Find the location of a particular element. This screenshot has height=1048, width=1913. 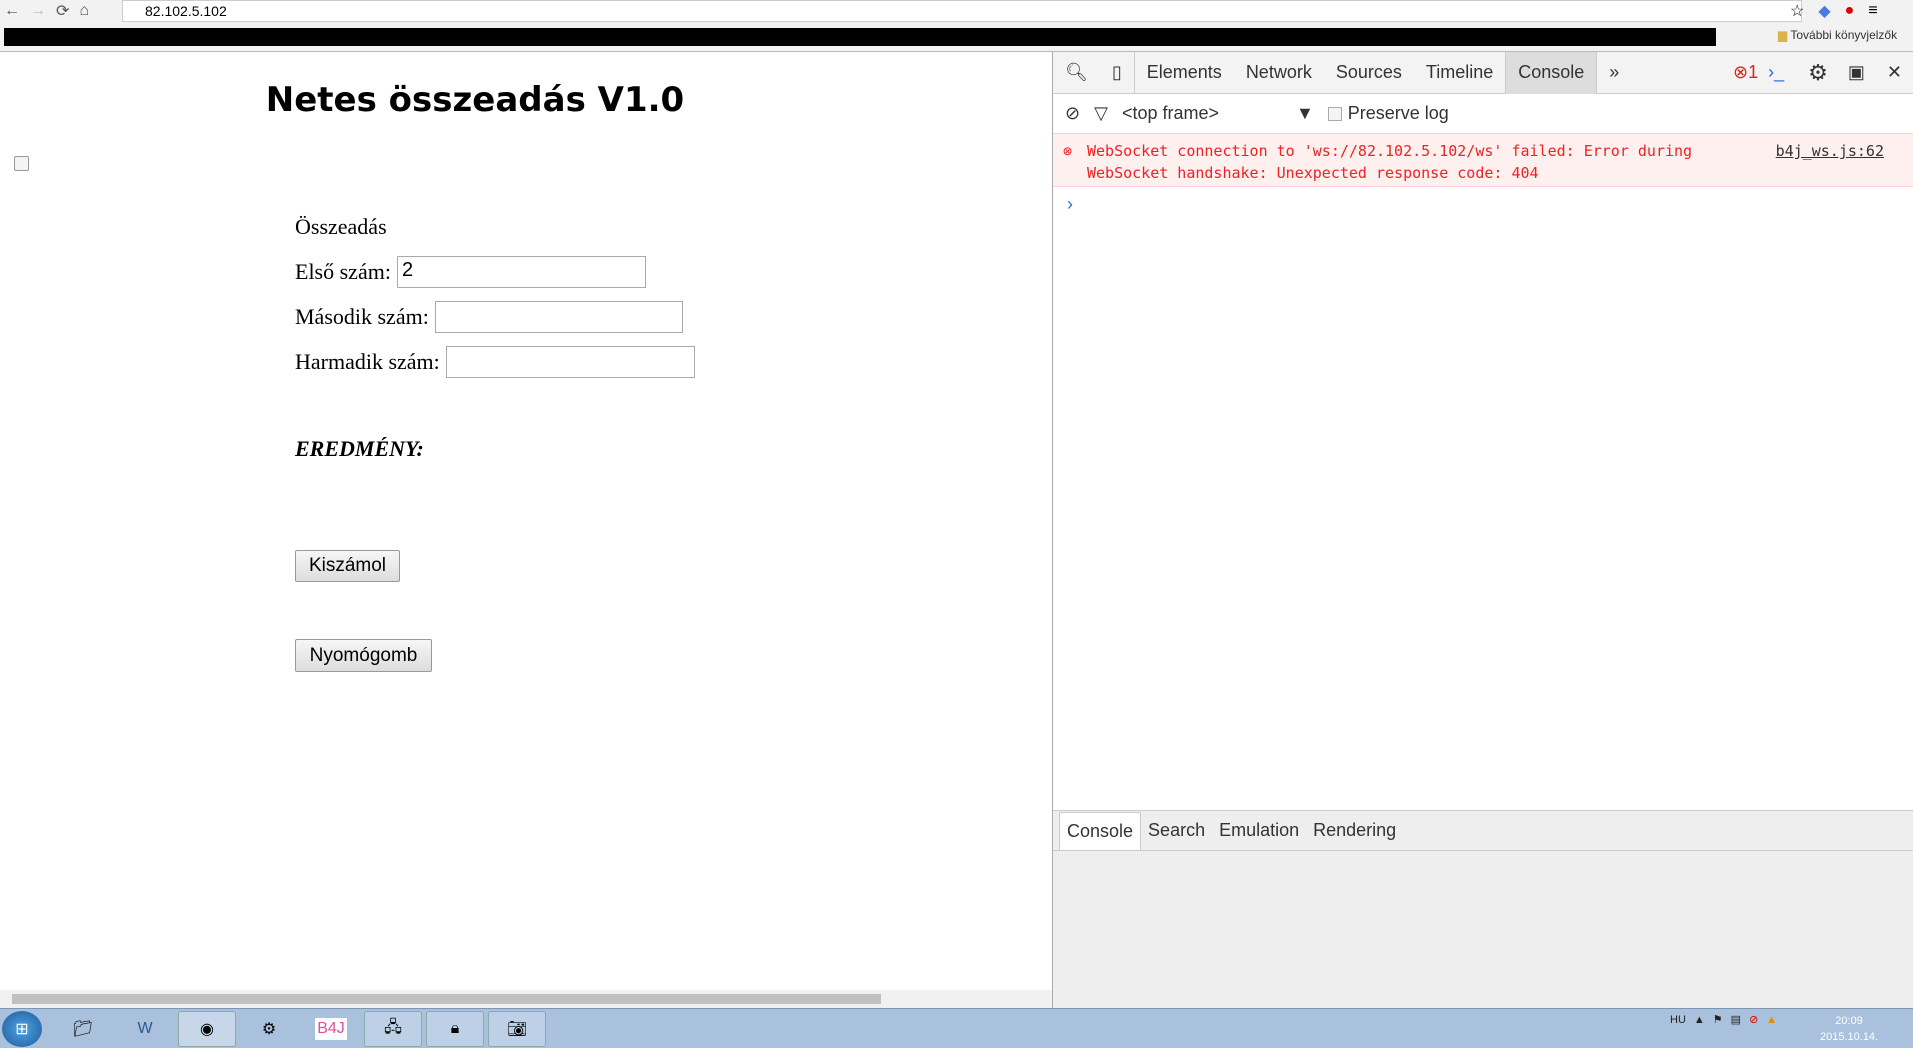

more-bookmarks: ▆ További könyvjelzők is located at coordinates (1837, 35).